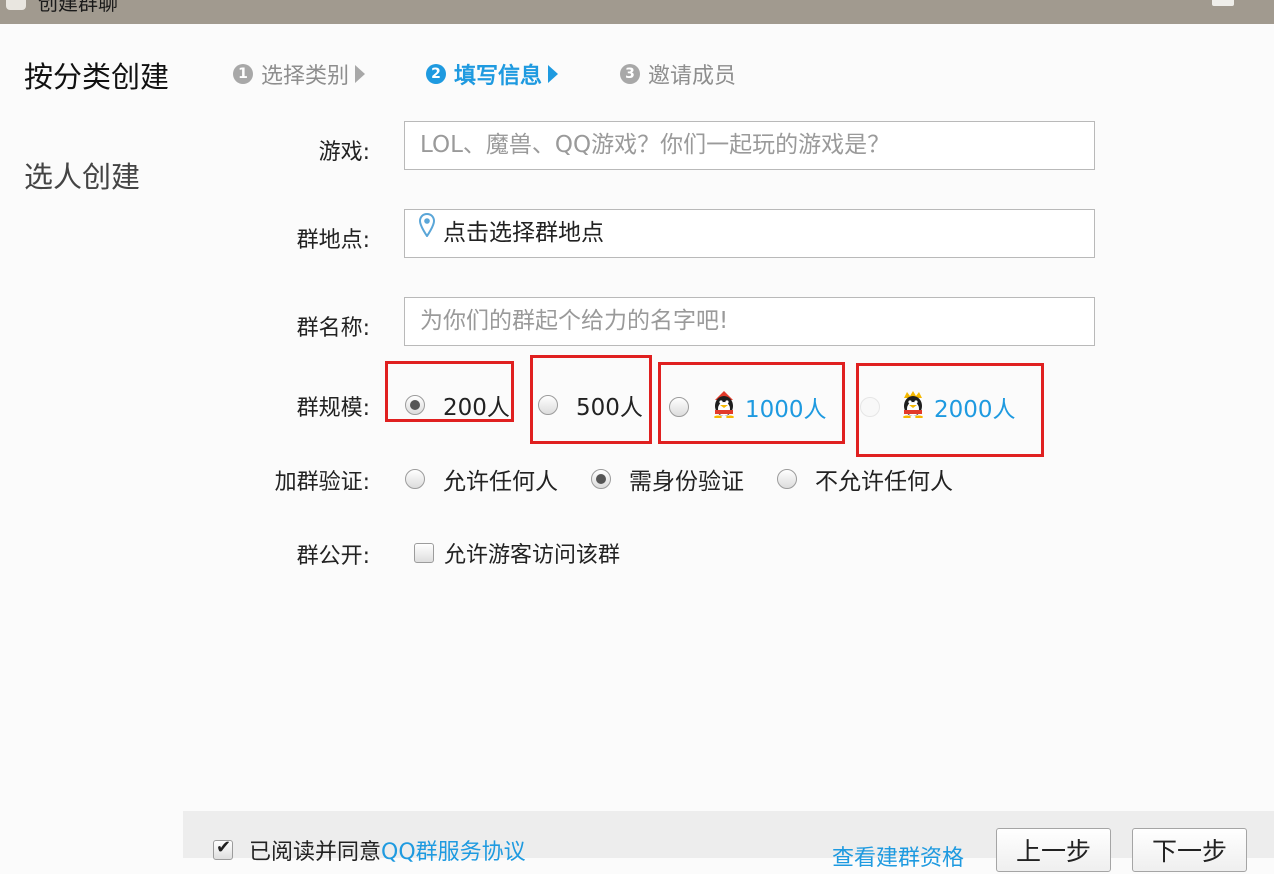 The height and width of the screenshot is (874, 1274). What do you see at coordinates (532, 555) in the screenshot?
I see `allow-guest-label: 允许游客访问该群` at bounding box center [532, 555].